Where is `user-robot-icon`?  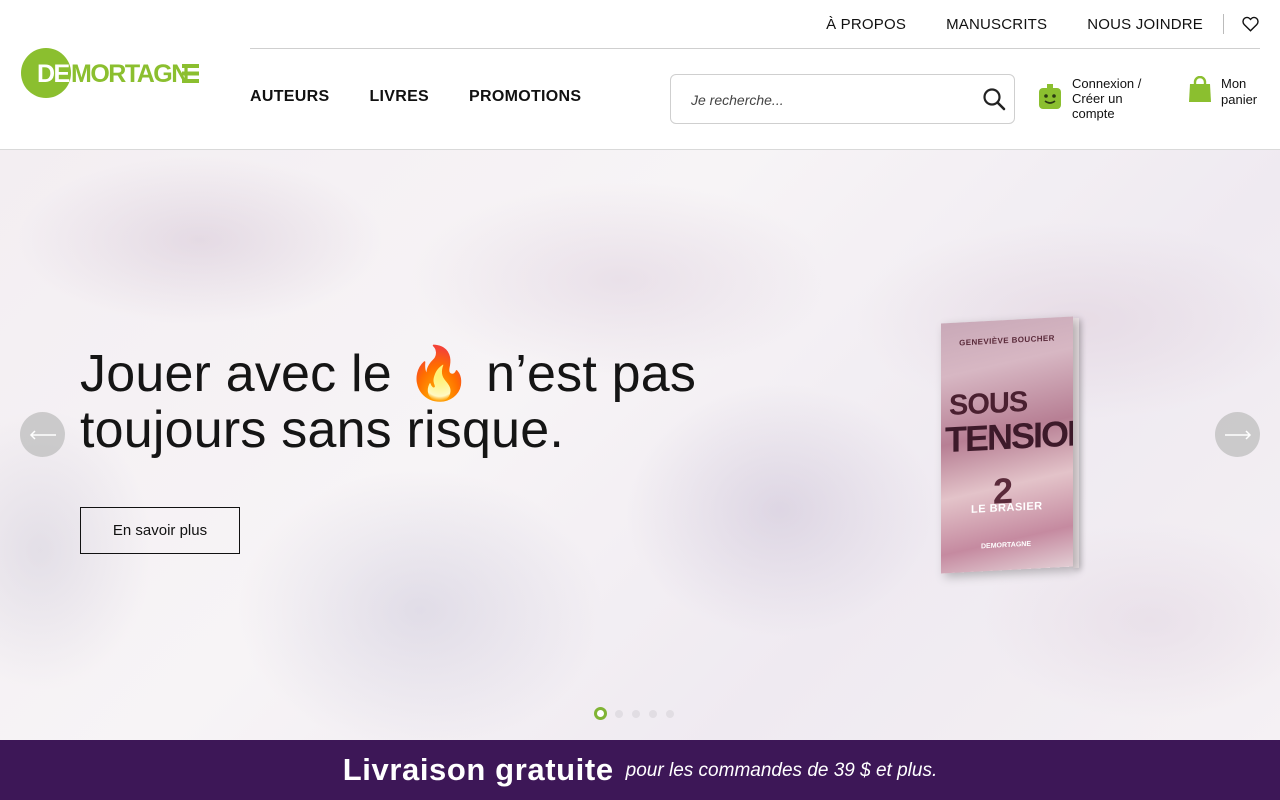 user-robot-icon is located at coordinates (1050, 98).